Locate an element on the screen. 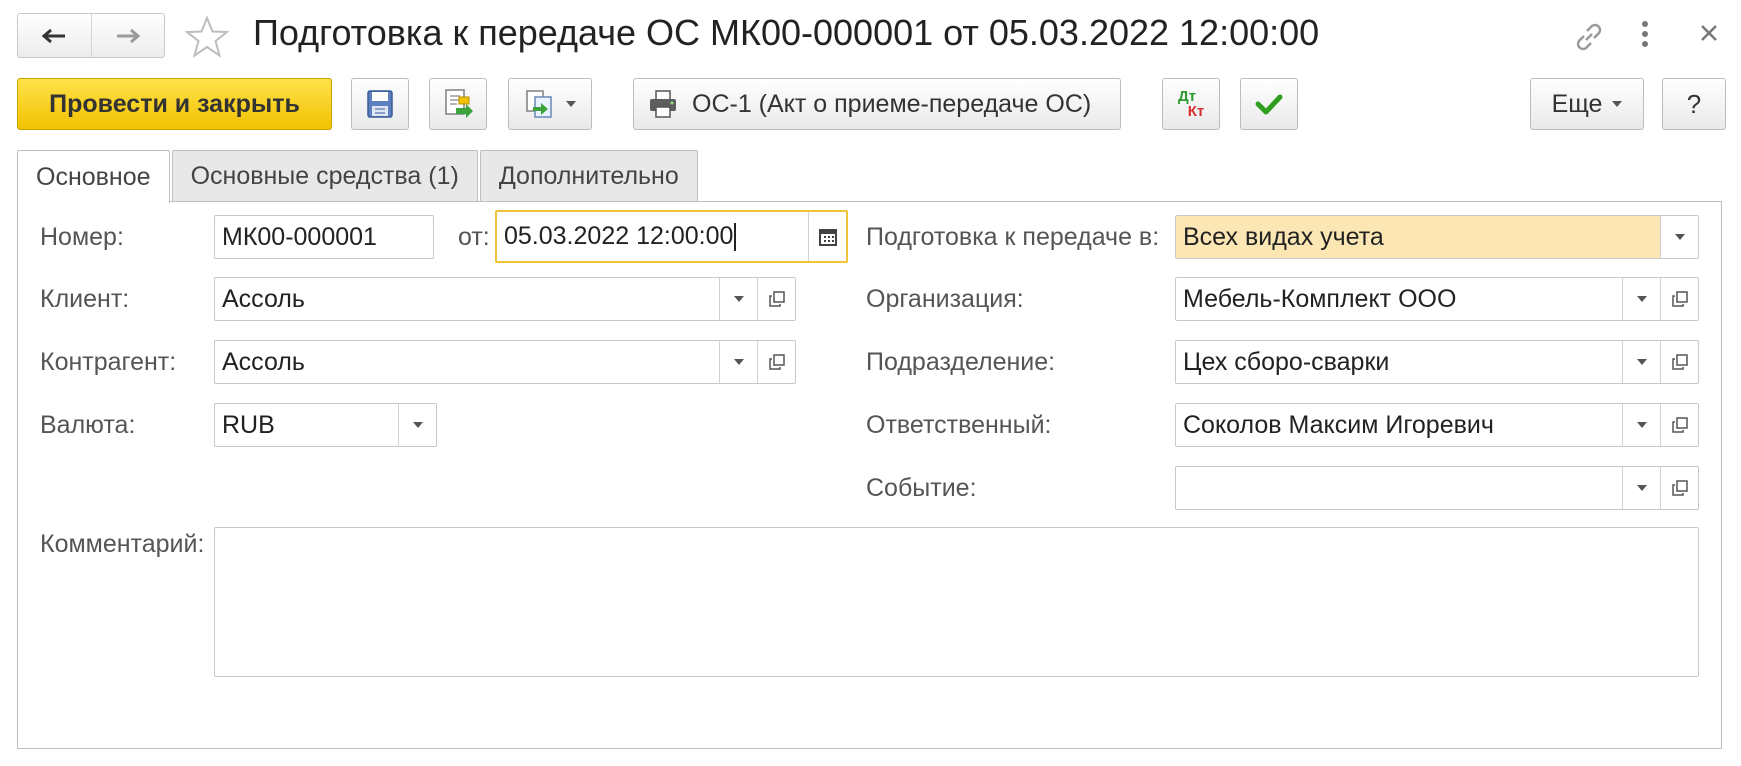 The image size is (1741, 766). counterparty-dropdown-button is located at coordinates (738, 362).